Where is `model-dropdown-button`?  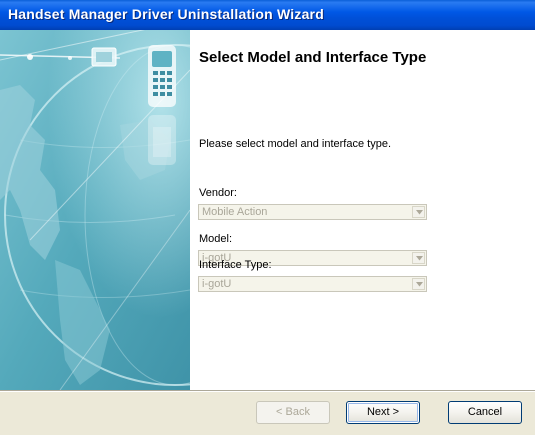
model-dropdown-button is located at coordinates (418, 258).